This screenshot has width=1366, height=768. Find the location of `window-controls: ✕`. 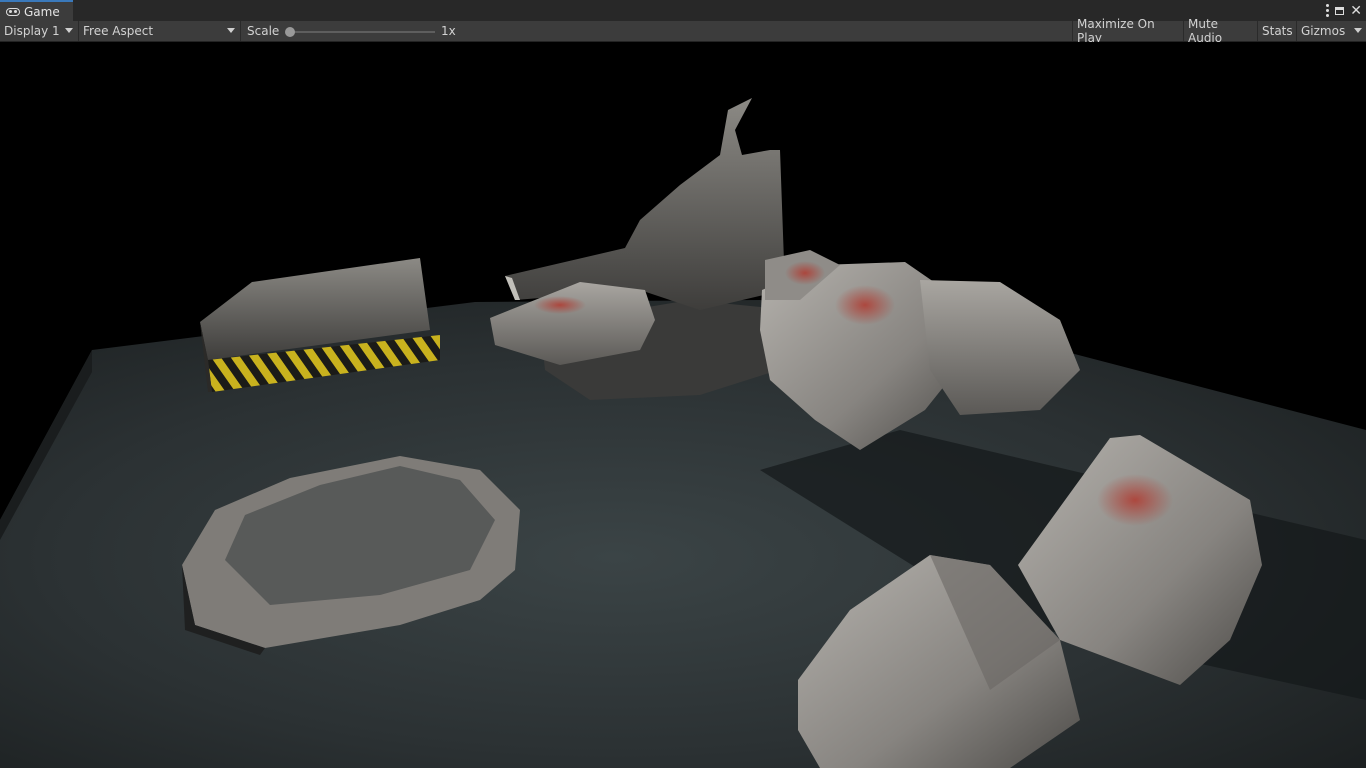

window-controls: ✕ is located at coordinates (1346, 10).